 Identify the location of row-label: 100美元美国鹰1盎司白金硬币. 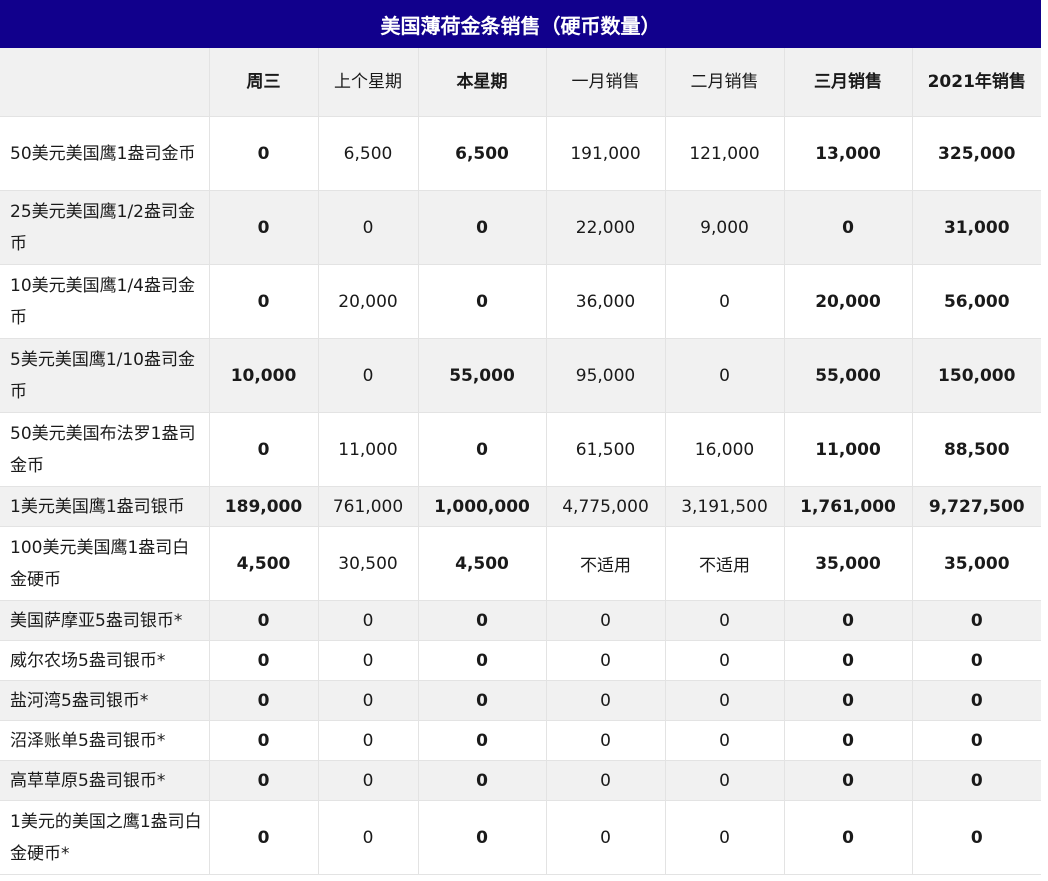
(105, 563).